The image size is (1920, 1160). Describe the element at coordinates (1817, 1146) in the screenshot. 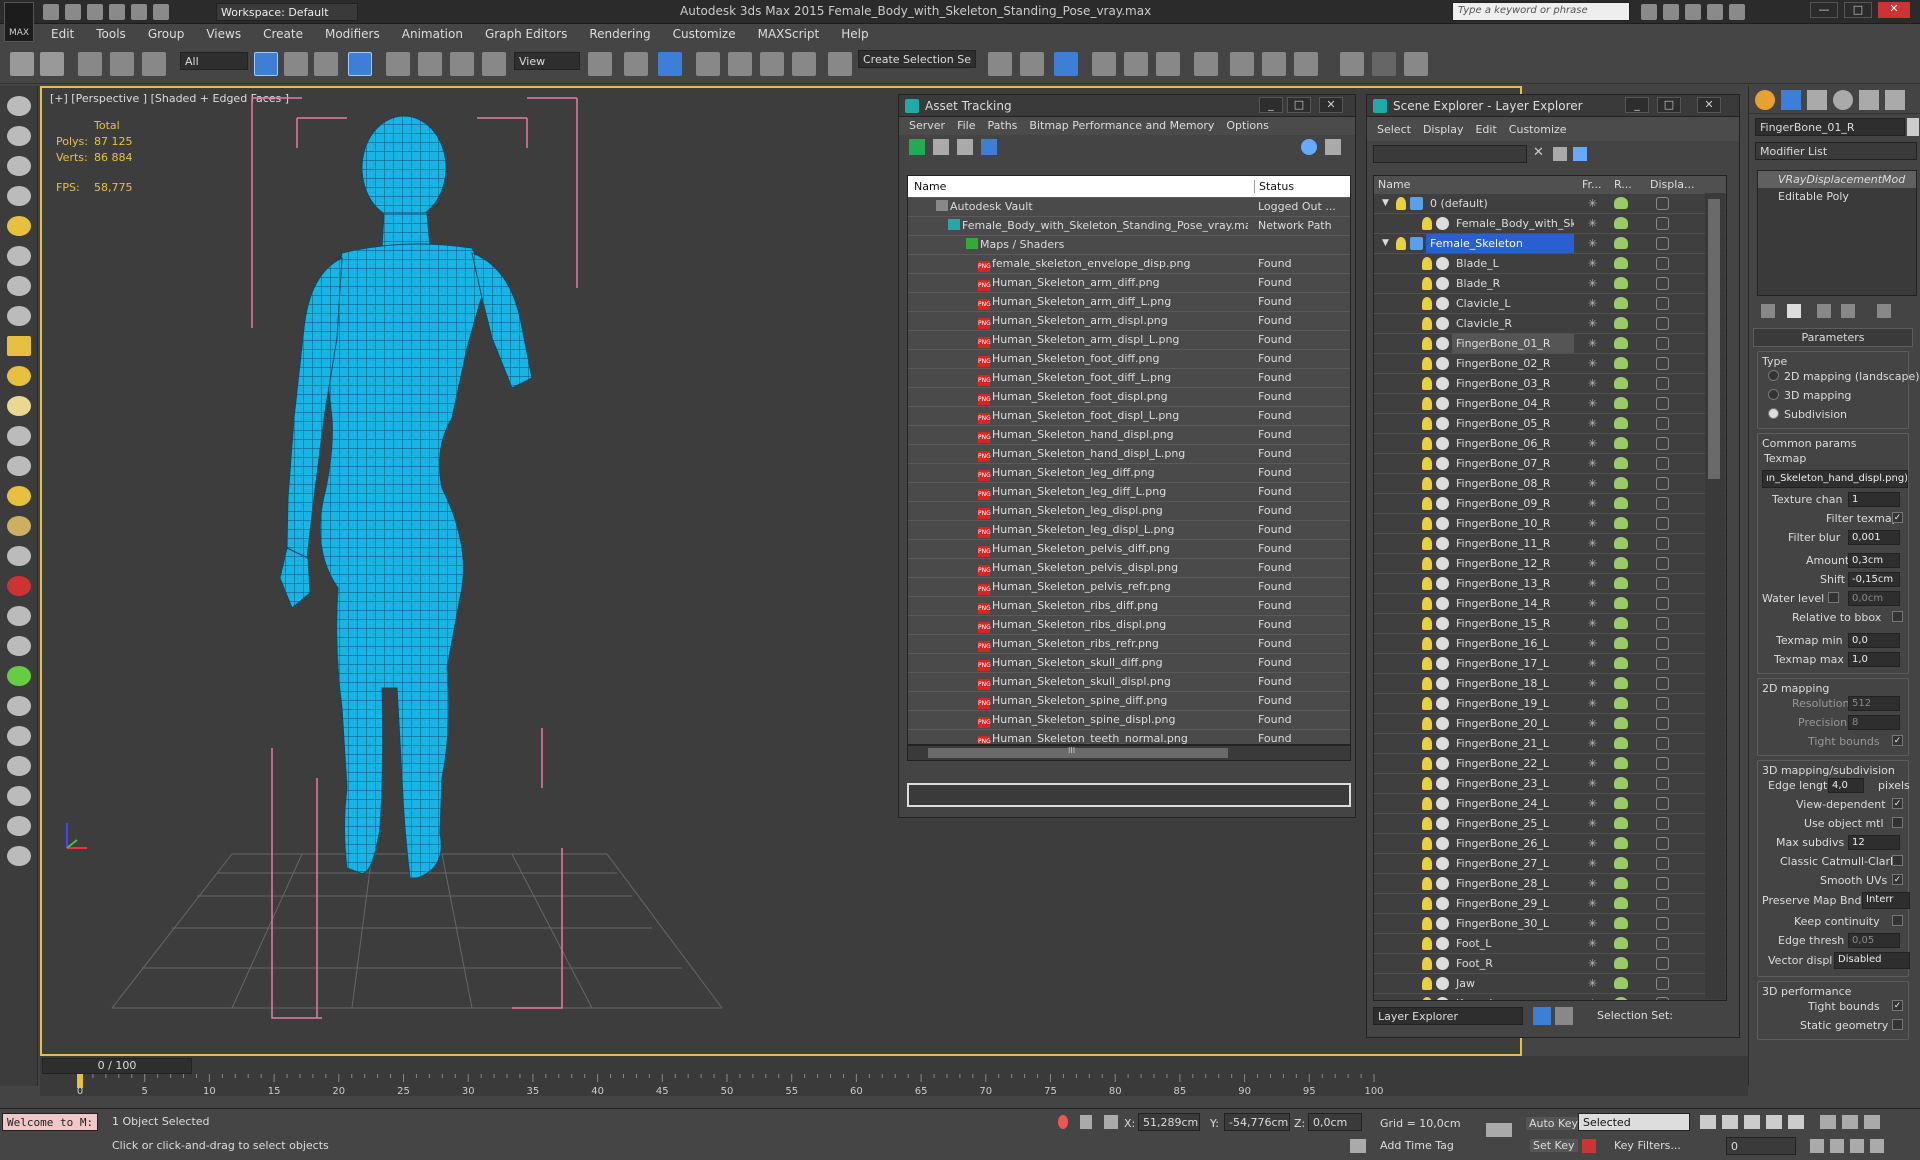

I see `pan-view-icon` at that location.